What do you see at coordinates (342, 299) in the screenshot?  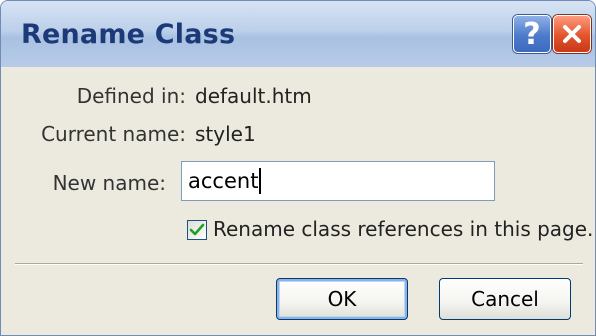 I see `ok-button: OK` at bounding box center [342, 299].